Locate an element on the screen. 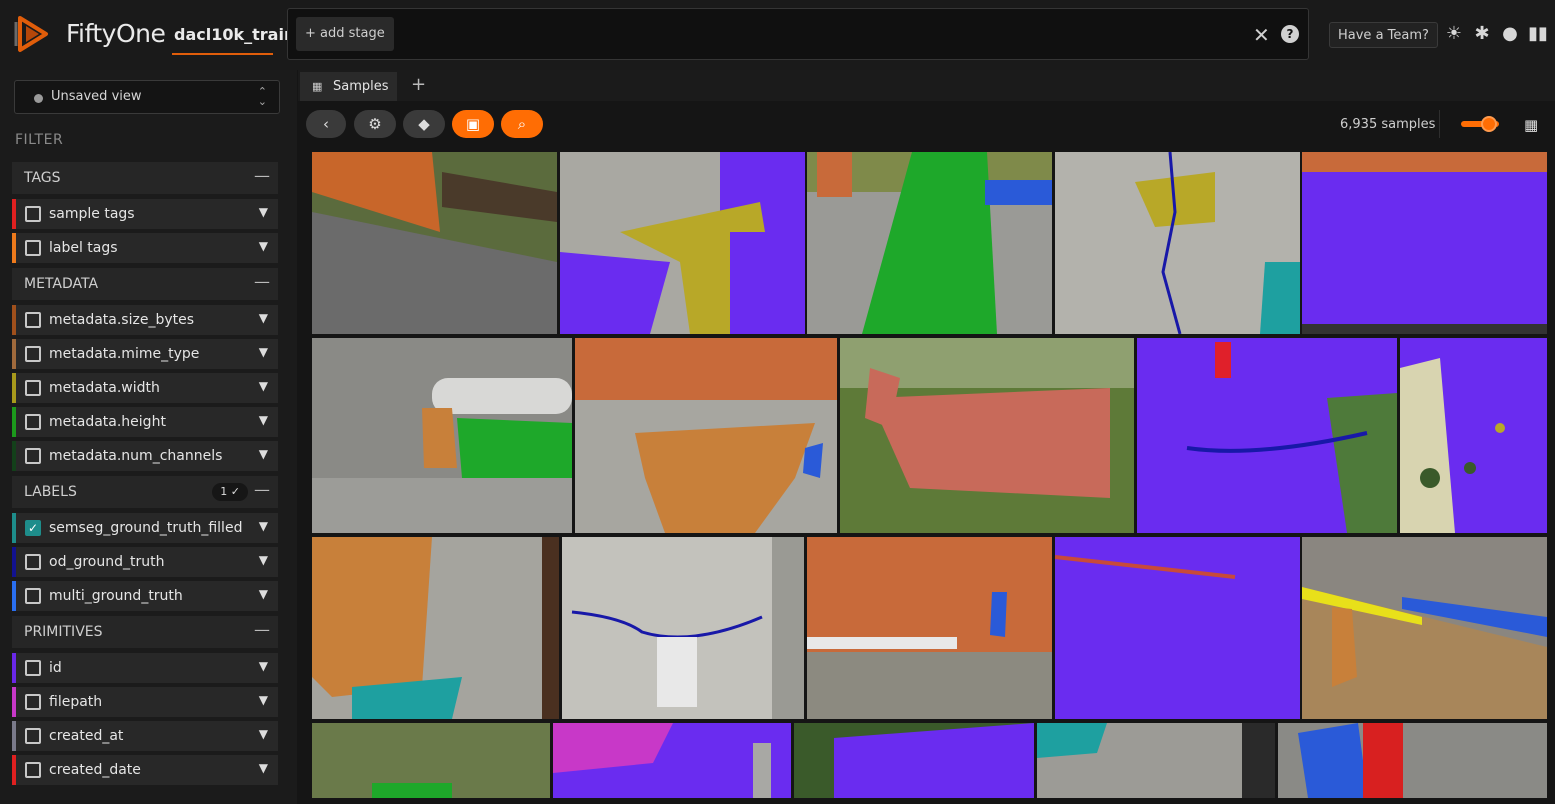 This screenshot has height=804, width=1555. close-icon: ✕ is located at coordinates (1261, 35).